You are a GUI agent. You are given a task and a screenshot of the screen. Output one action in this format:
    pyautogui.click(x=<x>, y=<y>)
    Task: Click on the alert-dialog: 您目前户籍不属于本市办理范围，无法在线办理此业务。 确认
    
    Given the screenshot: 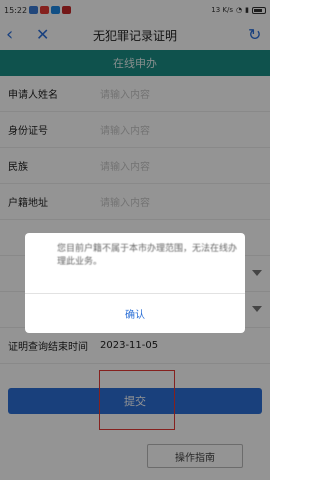 What is the action you would take?
    pyautogui.click(x=135, y=283)
    